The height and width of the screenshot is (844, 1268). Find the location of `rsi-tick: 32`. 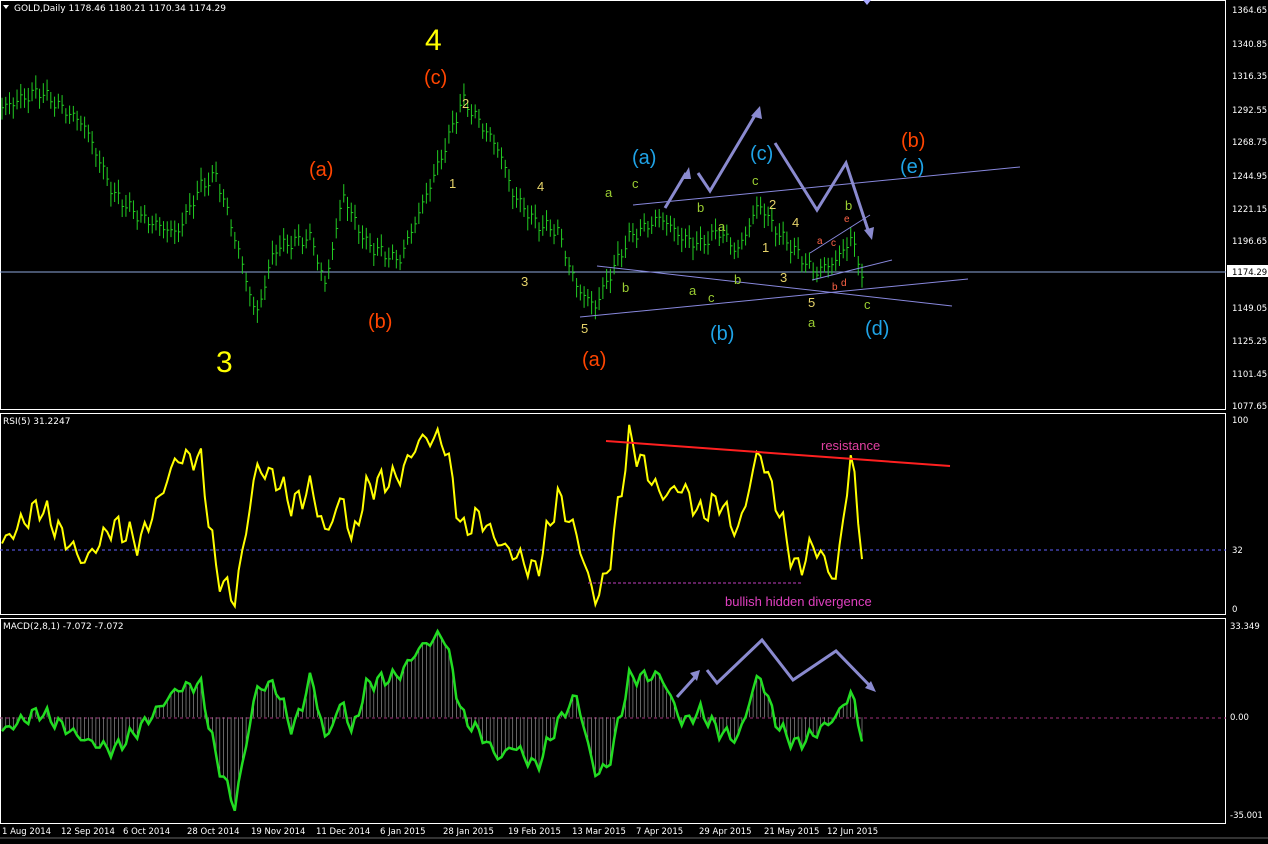

rsi-tick: 32 is located at coordinates (1237, 551).